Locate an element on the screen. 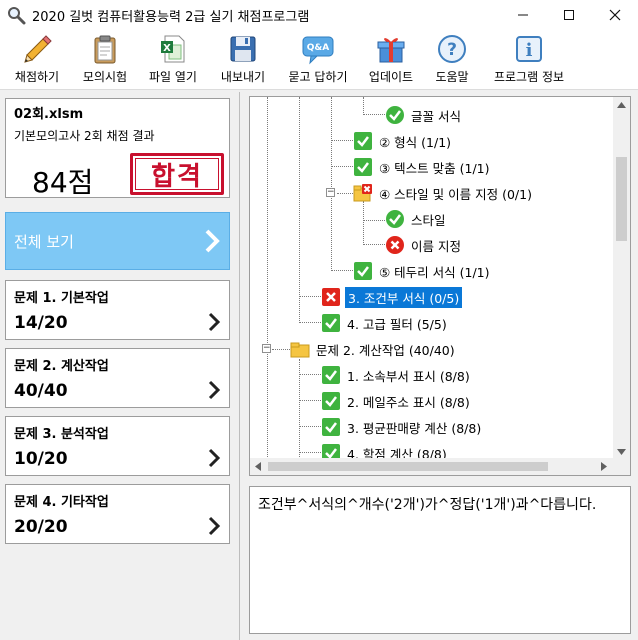 This screenshot has width=638, height=640. question-title: 문제 3. 분석작업 is located at coordinates (61, 434).